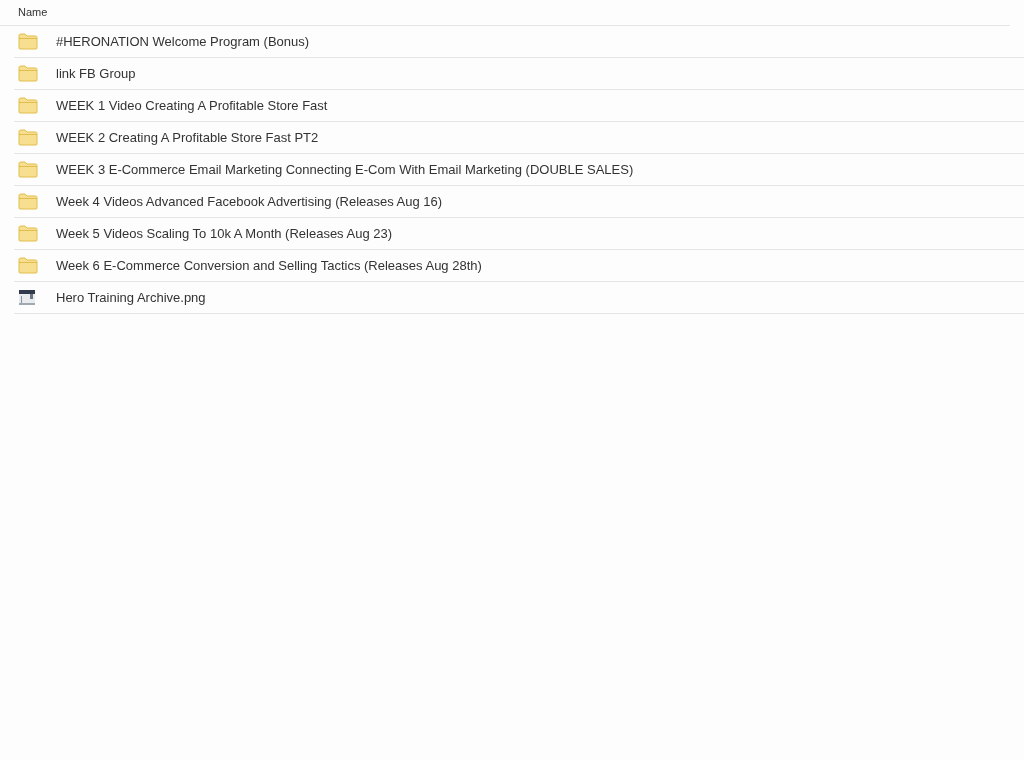 The height and width of the screenshot is (760, 1024). I want to click on file-name: Week 6 E-Commerce Conversion and Selling Tactics (Releases Aug 28th), so click(269, 265).